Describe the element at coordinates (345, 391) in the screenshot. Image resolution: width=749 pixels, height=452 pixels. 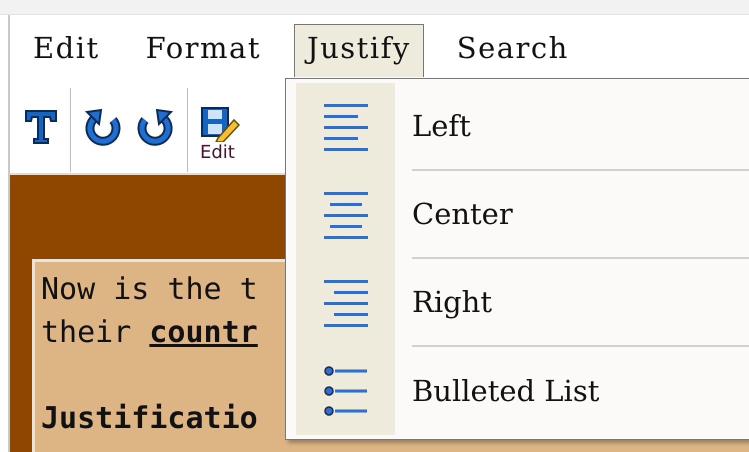
I see `bulleted-list-icon` at that location.